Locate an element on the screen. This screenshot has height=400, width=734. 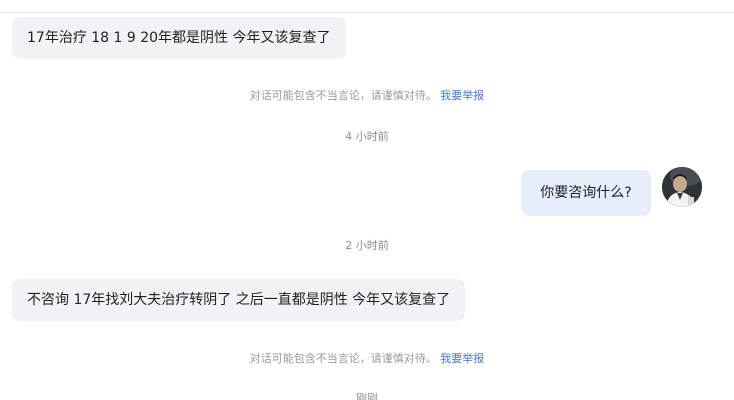
top-divider is located at coordinates (367, 12).